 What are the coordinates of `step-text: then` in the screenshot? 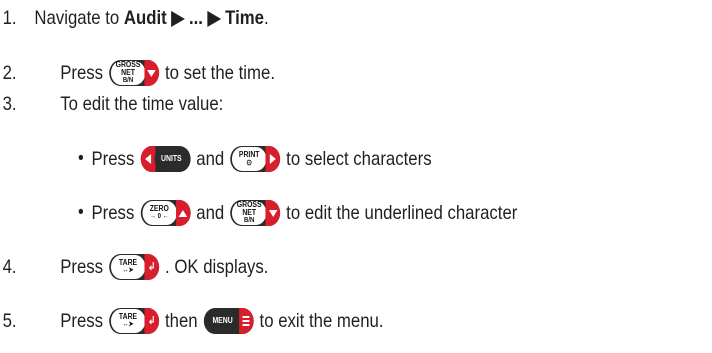 It's located at (181, 321).